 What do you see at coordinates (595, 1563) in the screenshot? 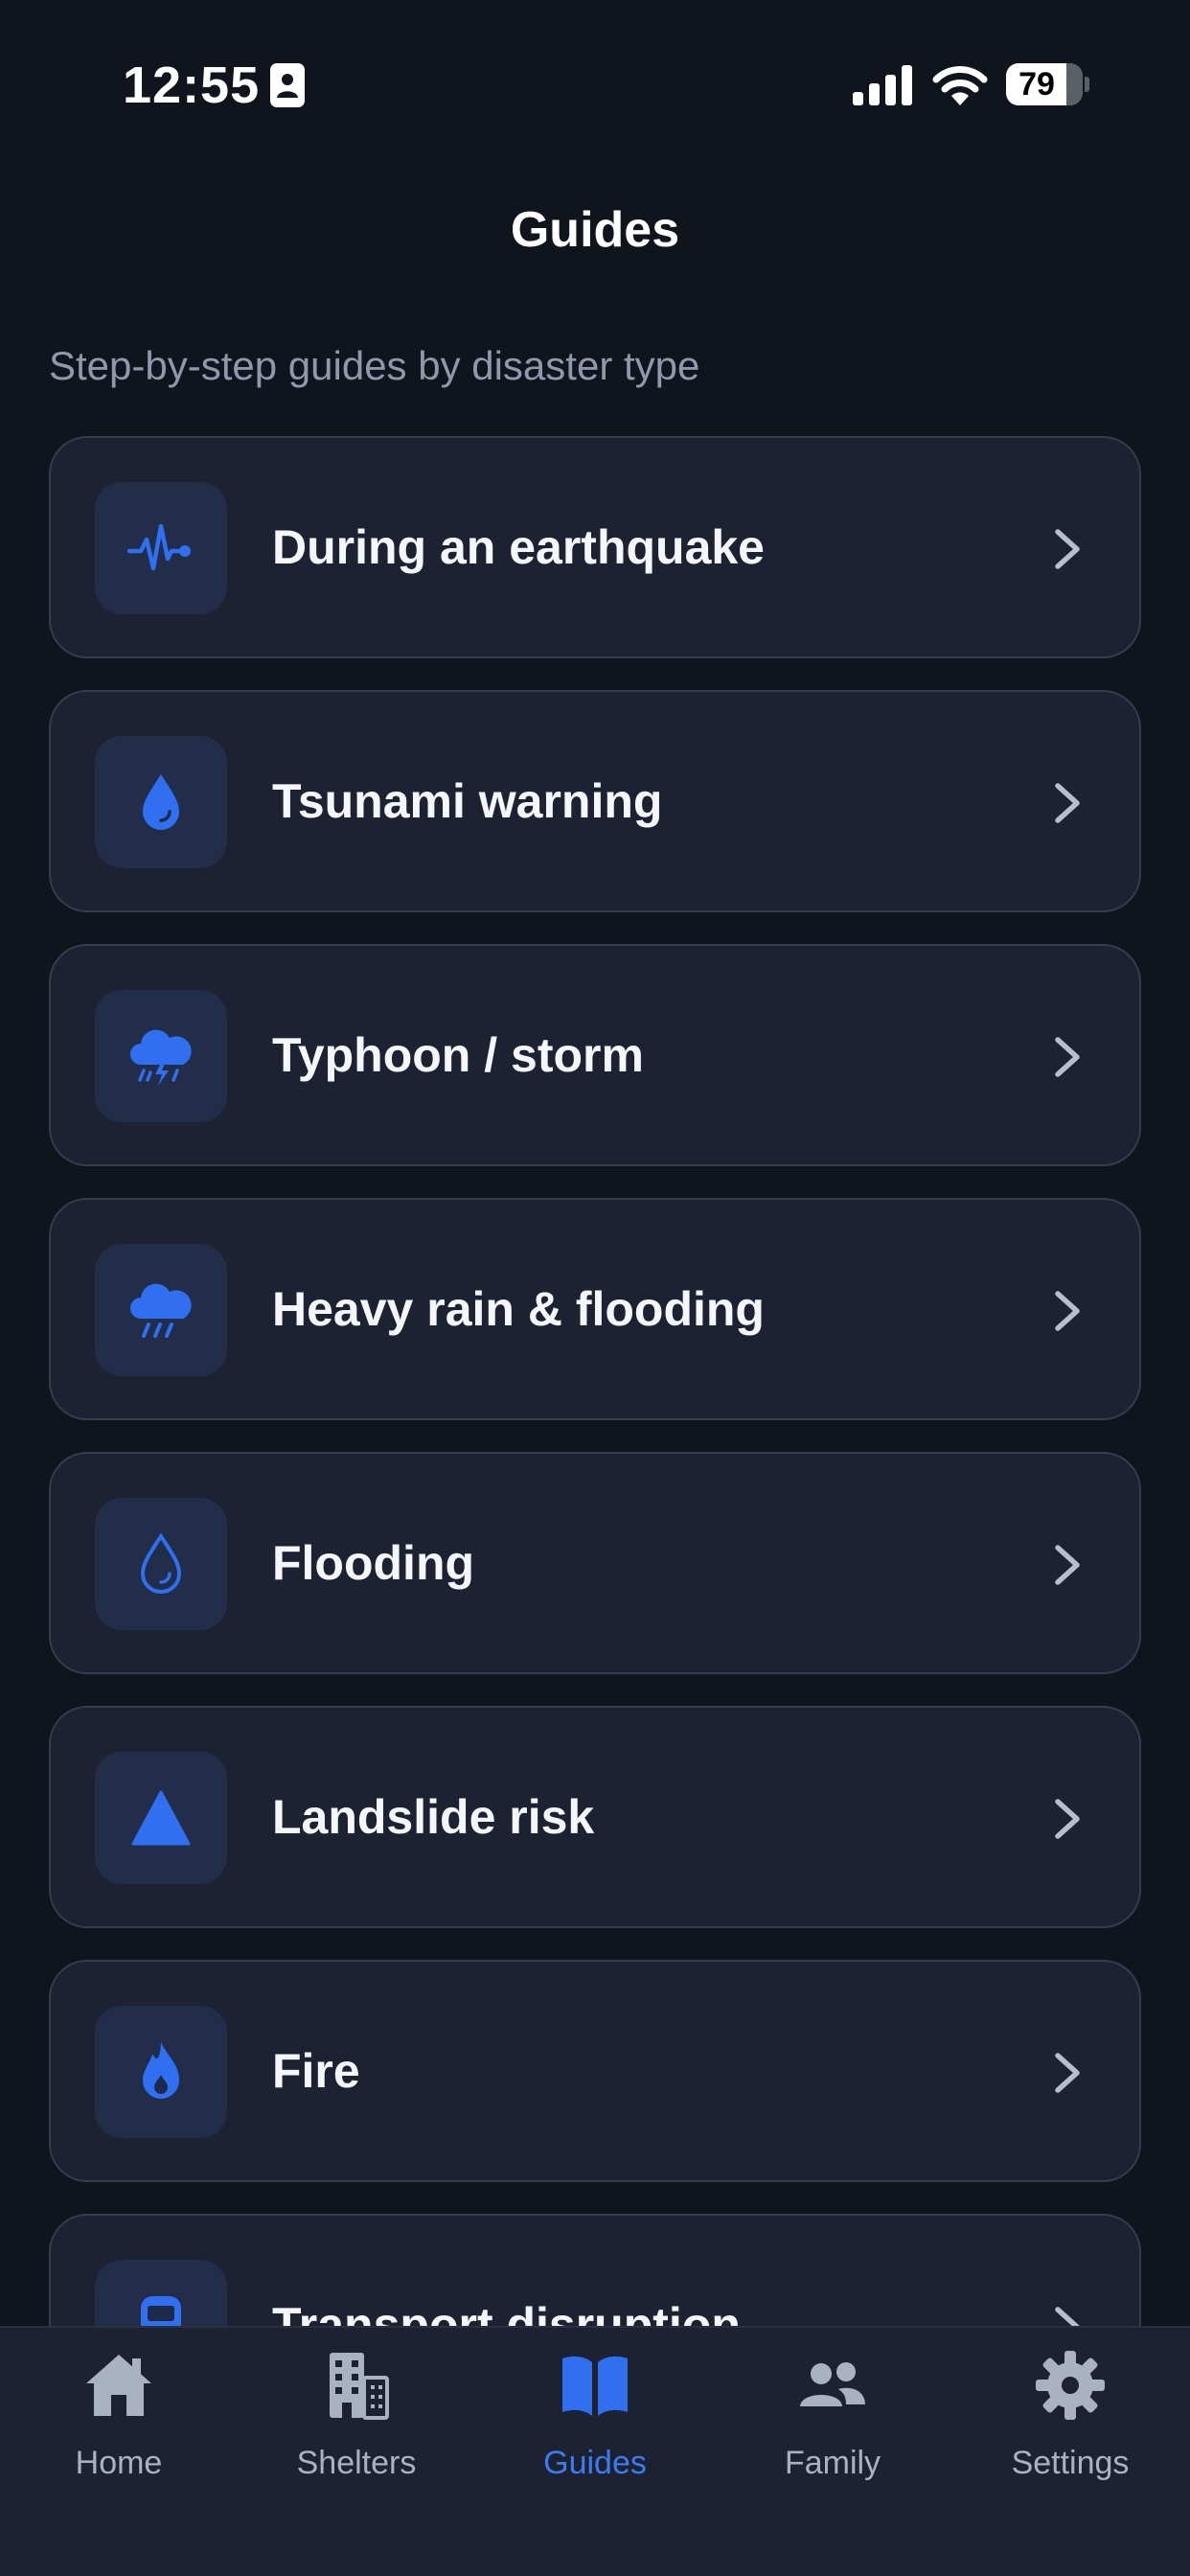
I see `guide-item-flooding: Flooding` at bounding box center [595, 1563].